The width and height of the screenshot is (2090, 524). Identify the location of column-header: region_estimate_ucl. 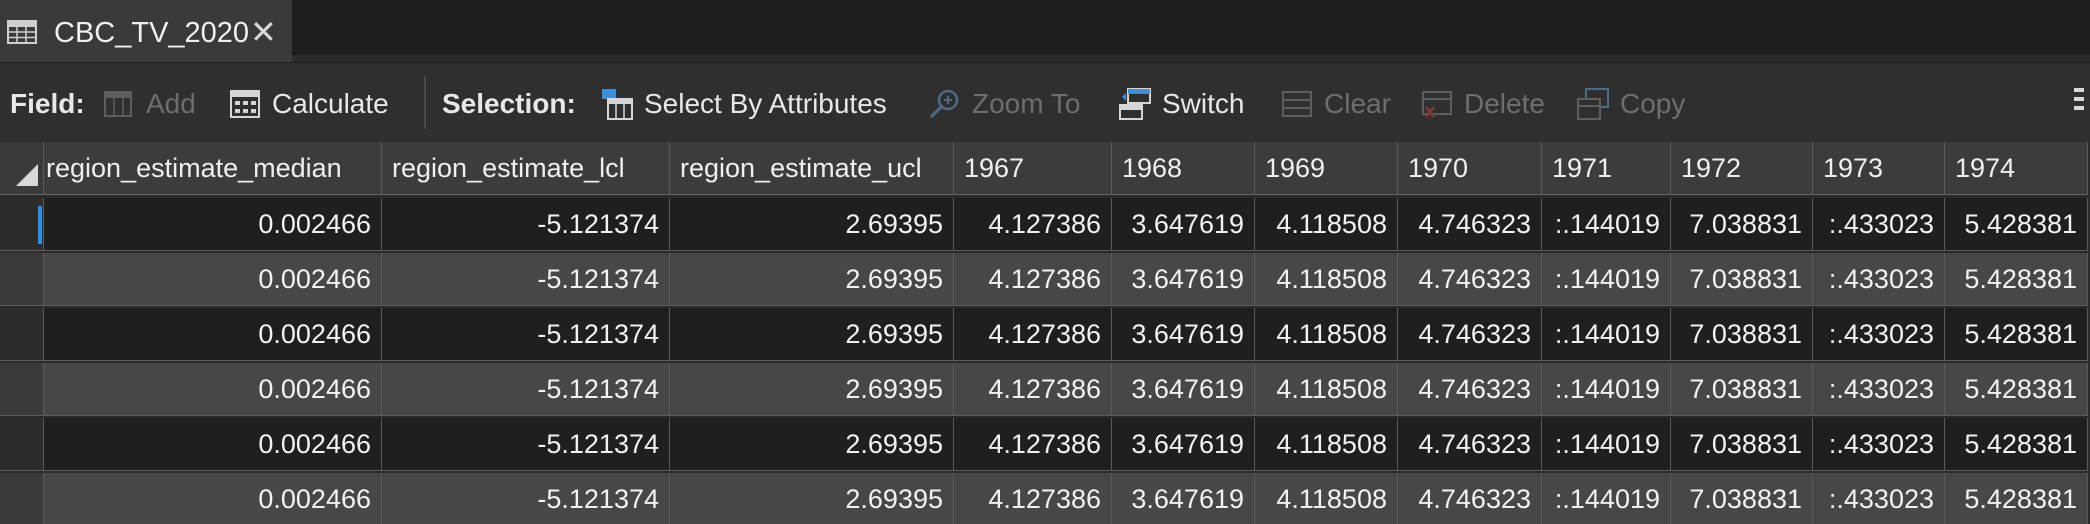
(812, 168).